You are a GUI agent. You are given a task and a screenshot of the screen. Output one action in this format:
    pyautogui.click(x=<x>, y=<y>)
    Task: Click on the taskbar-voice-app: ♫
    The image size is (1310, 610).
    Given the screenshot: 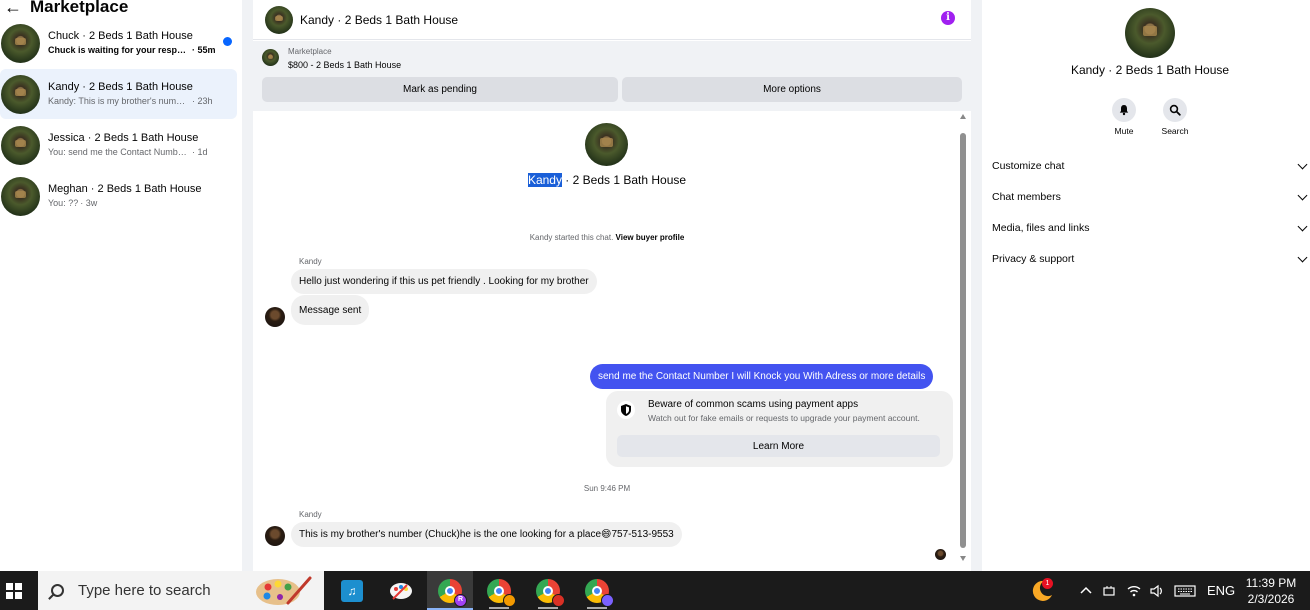 What is the action you would take?
    pyautogui.click(x=352, y=590)
    